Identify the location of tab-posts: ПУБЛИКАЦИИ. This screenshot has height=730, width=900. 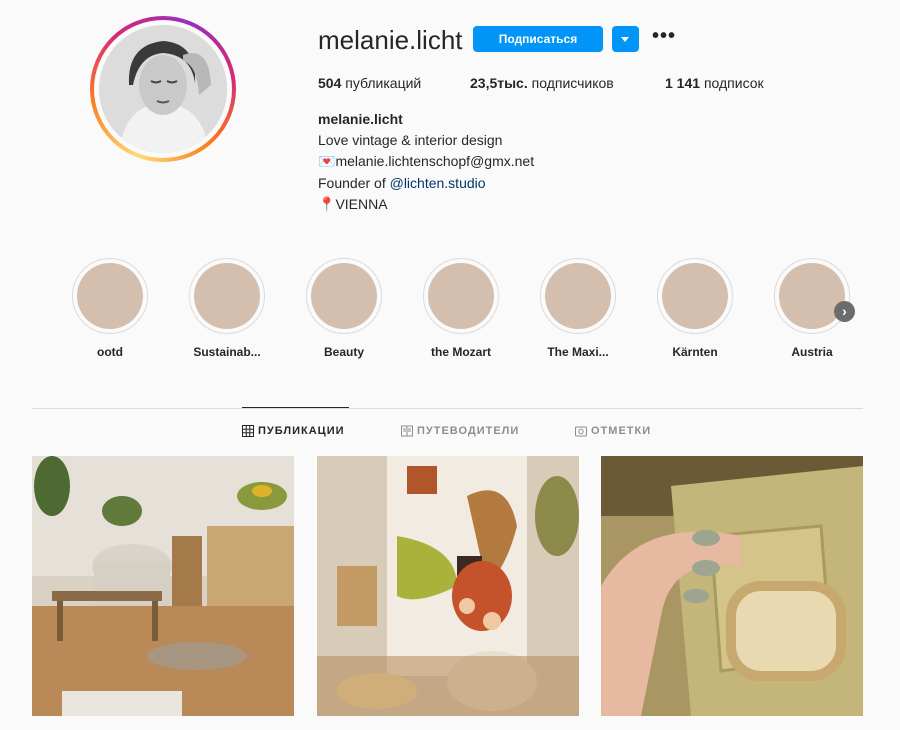
(293, 431).